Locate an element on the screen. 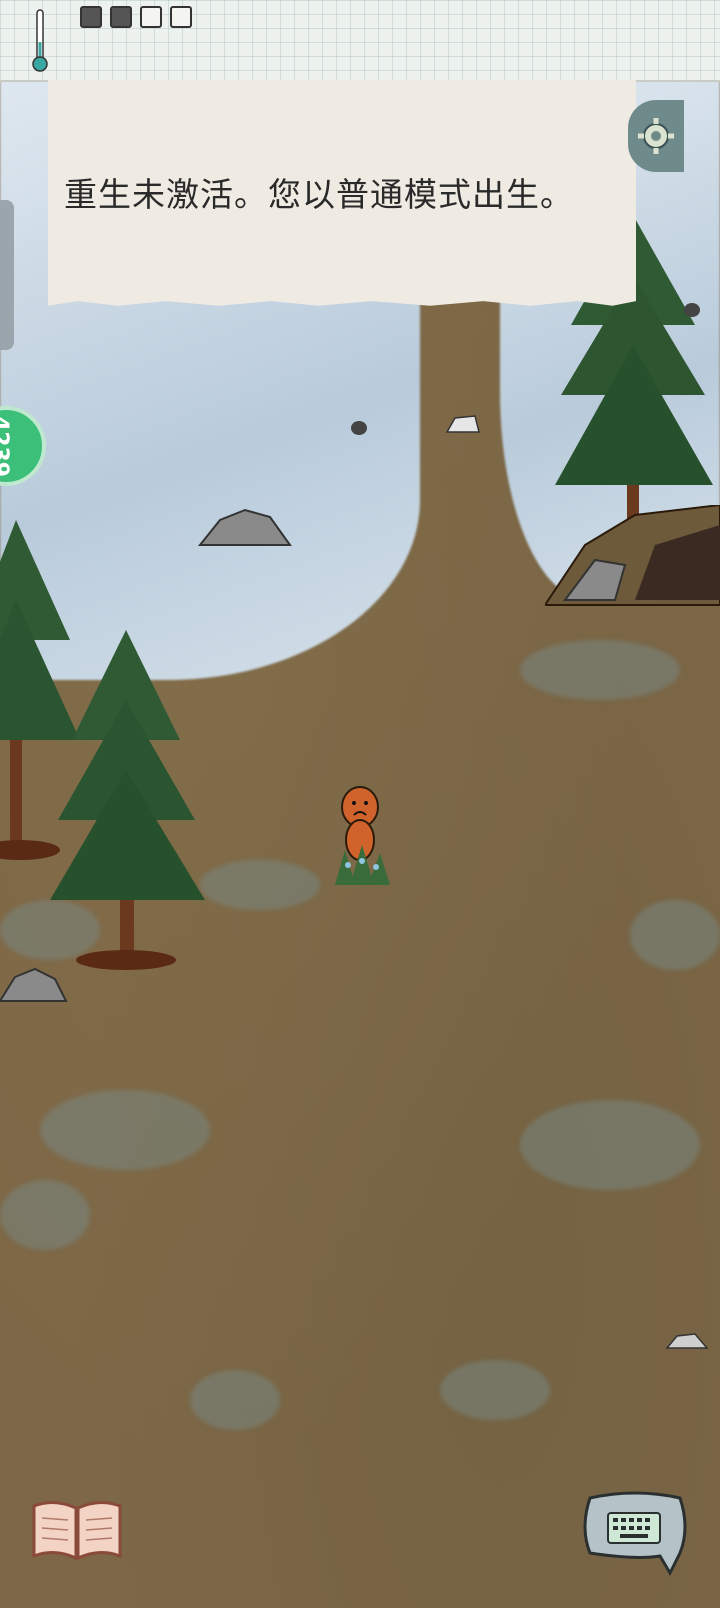 The width and height of the screenshot is (720, 1608). message-text: 重生未激活。您以普通模式出生。 is located at coordinates (319, 194).